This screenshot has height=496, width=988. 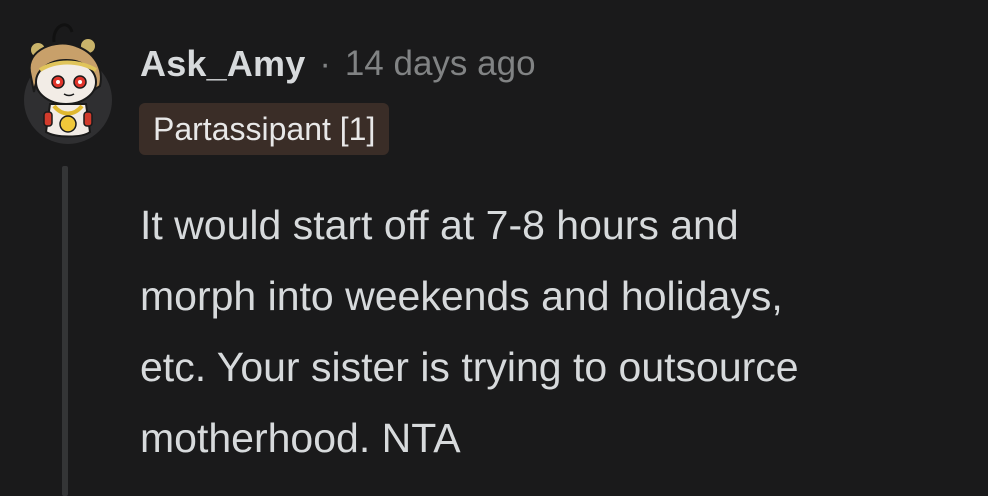 I want to click on comment-body-line: morph into weekends and holidays,, so click(x=461, y=296).